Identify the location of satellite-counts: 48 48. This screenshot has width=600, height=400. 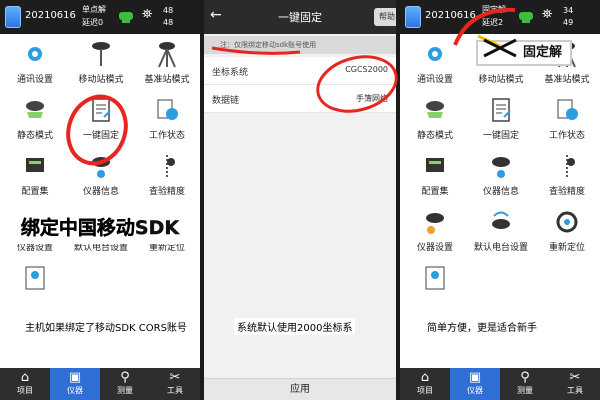
(168, 16).